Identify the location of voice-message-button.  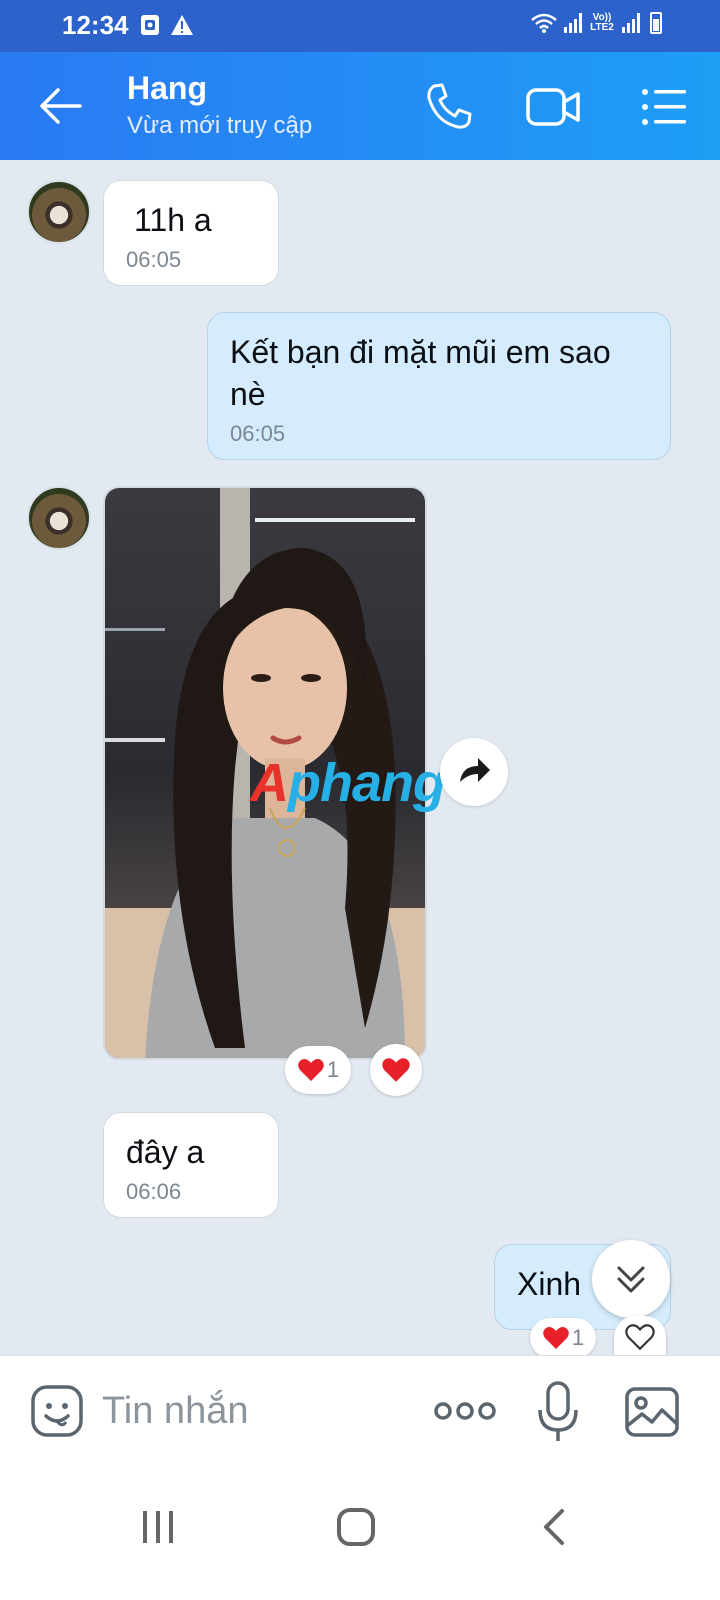
(558, 1412).